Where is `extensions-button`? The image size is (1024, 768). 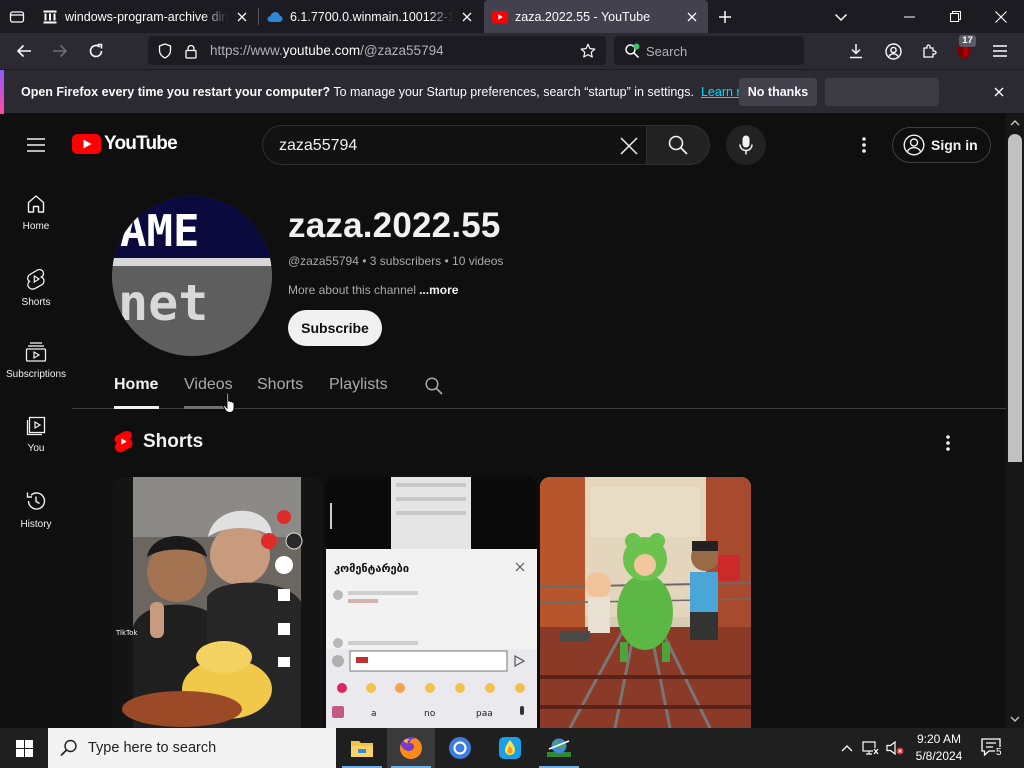 extensions-button is located at coordinates (929, 51).